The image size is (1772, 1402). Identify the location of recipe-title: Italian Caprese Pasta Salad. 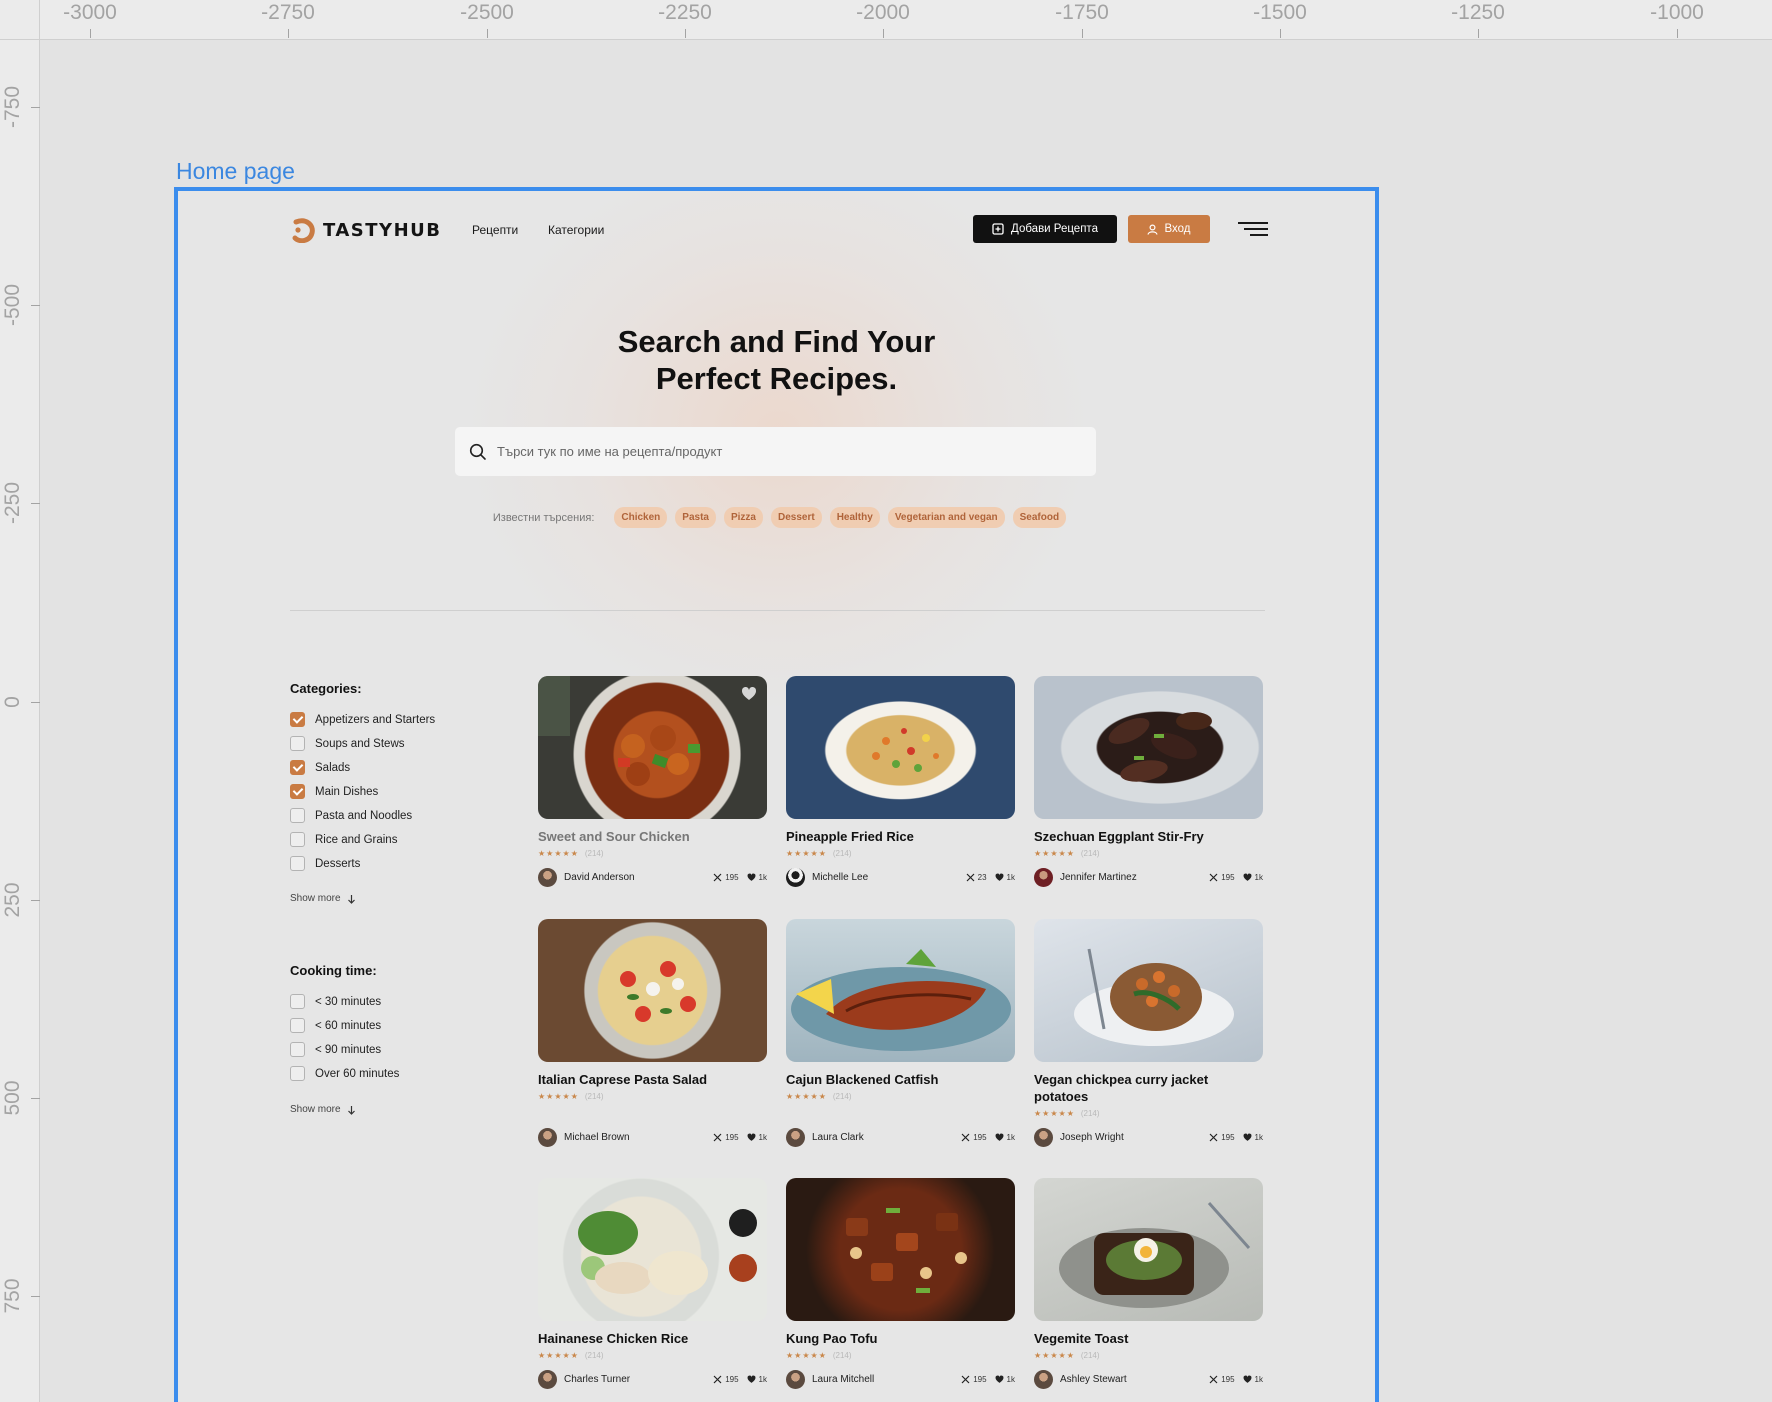
(652, 1079).